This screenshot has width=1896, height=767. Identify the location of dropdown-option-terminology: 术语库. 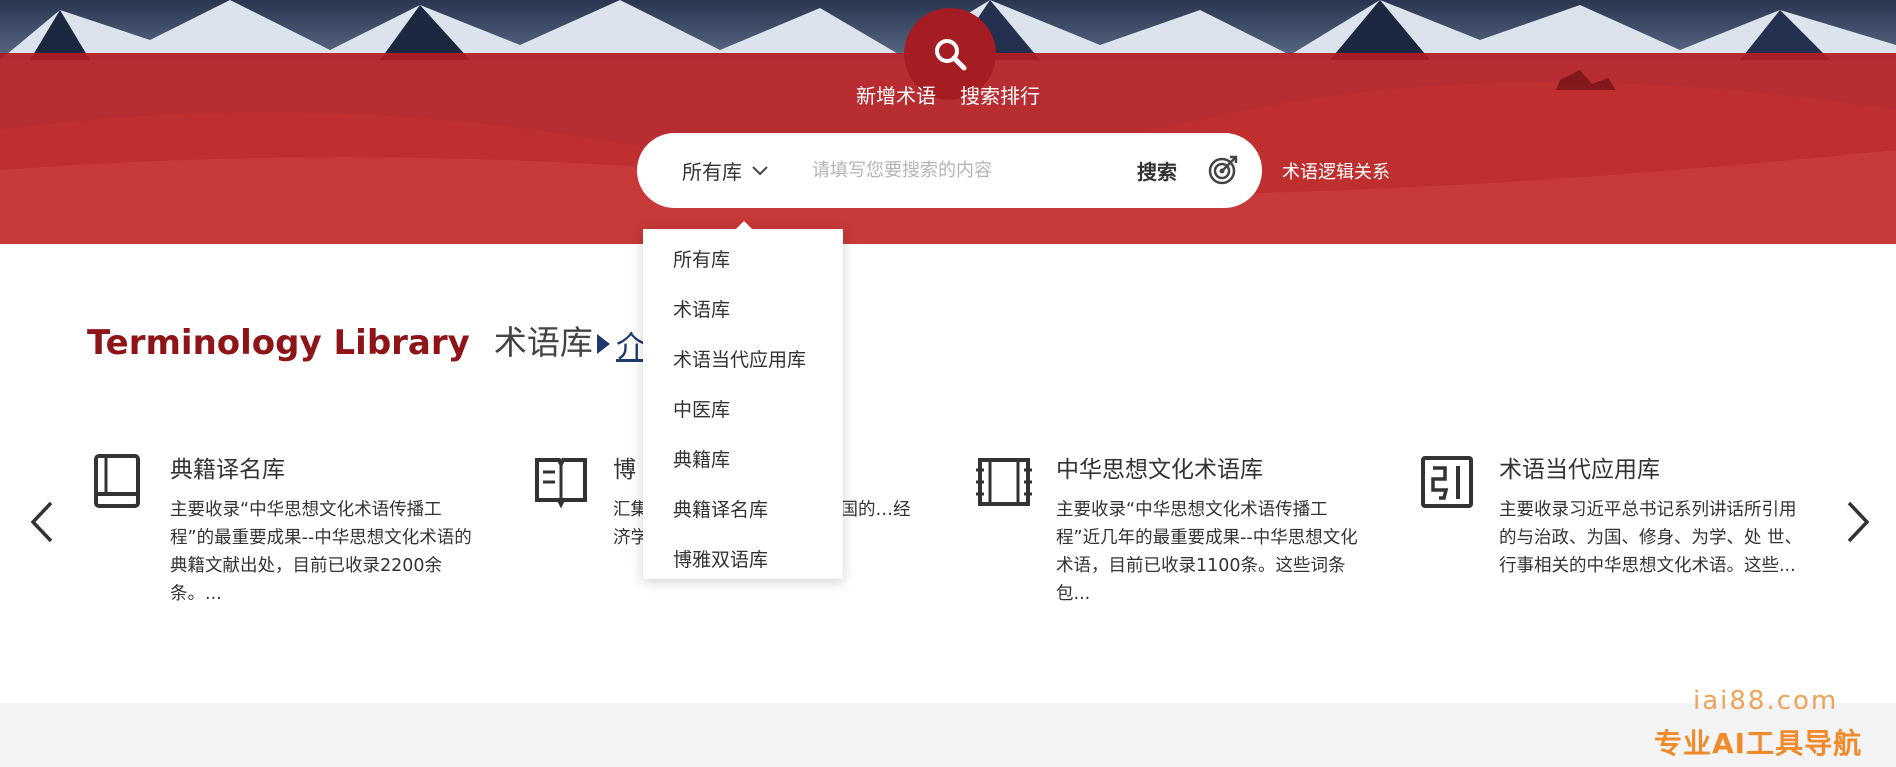
(743, 310).